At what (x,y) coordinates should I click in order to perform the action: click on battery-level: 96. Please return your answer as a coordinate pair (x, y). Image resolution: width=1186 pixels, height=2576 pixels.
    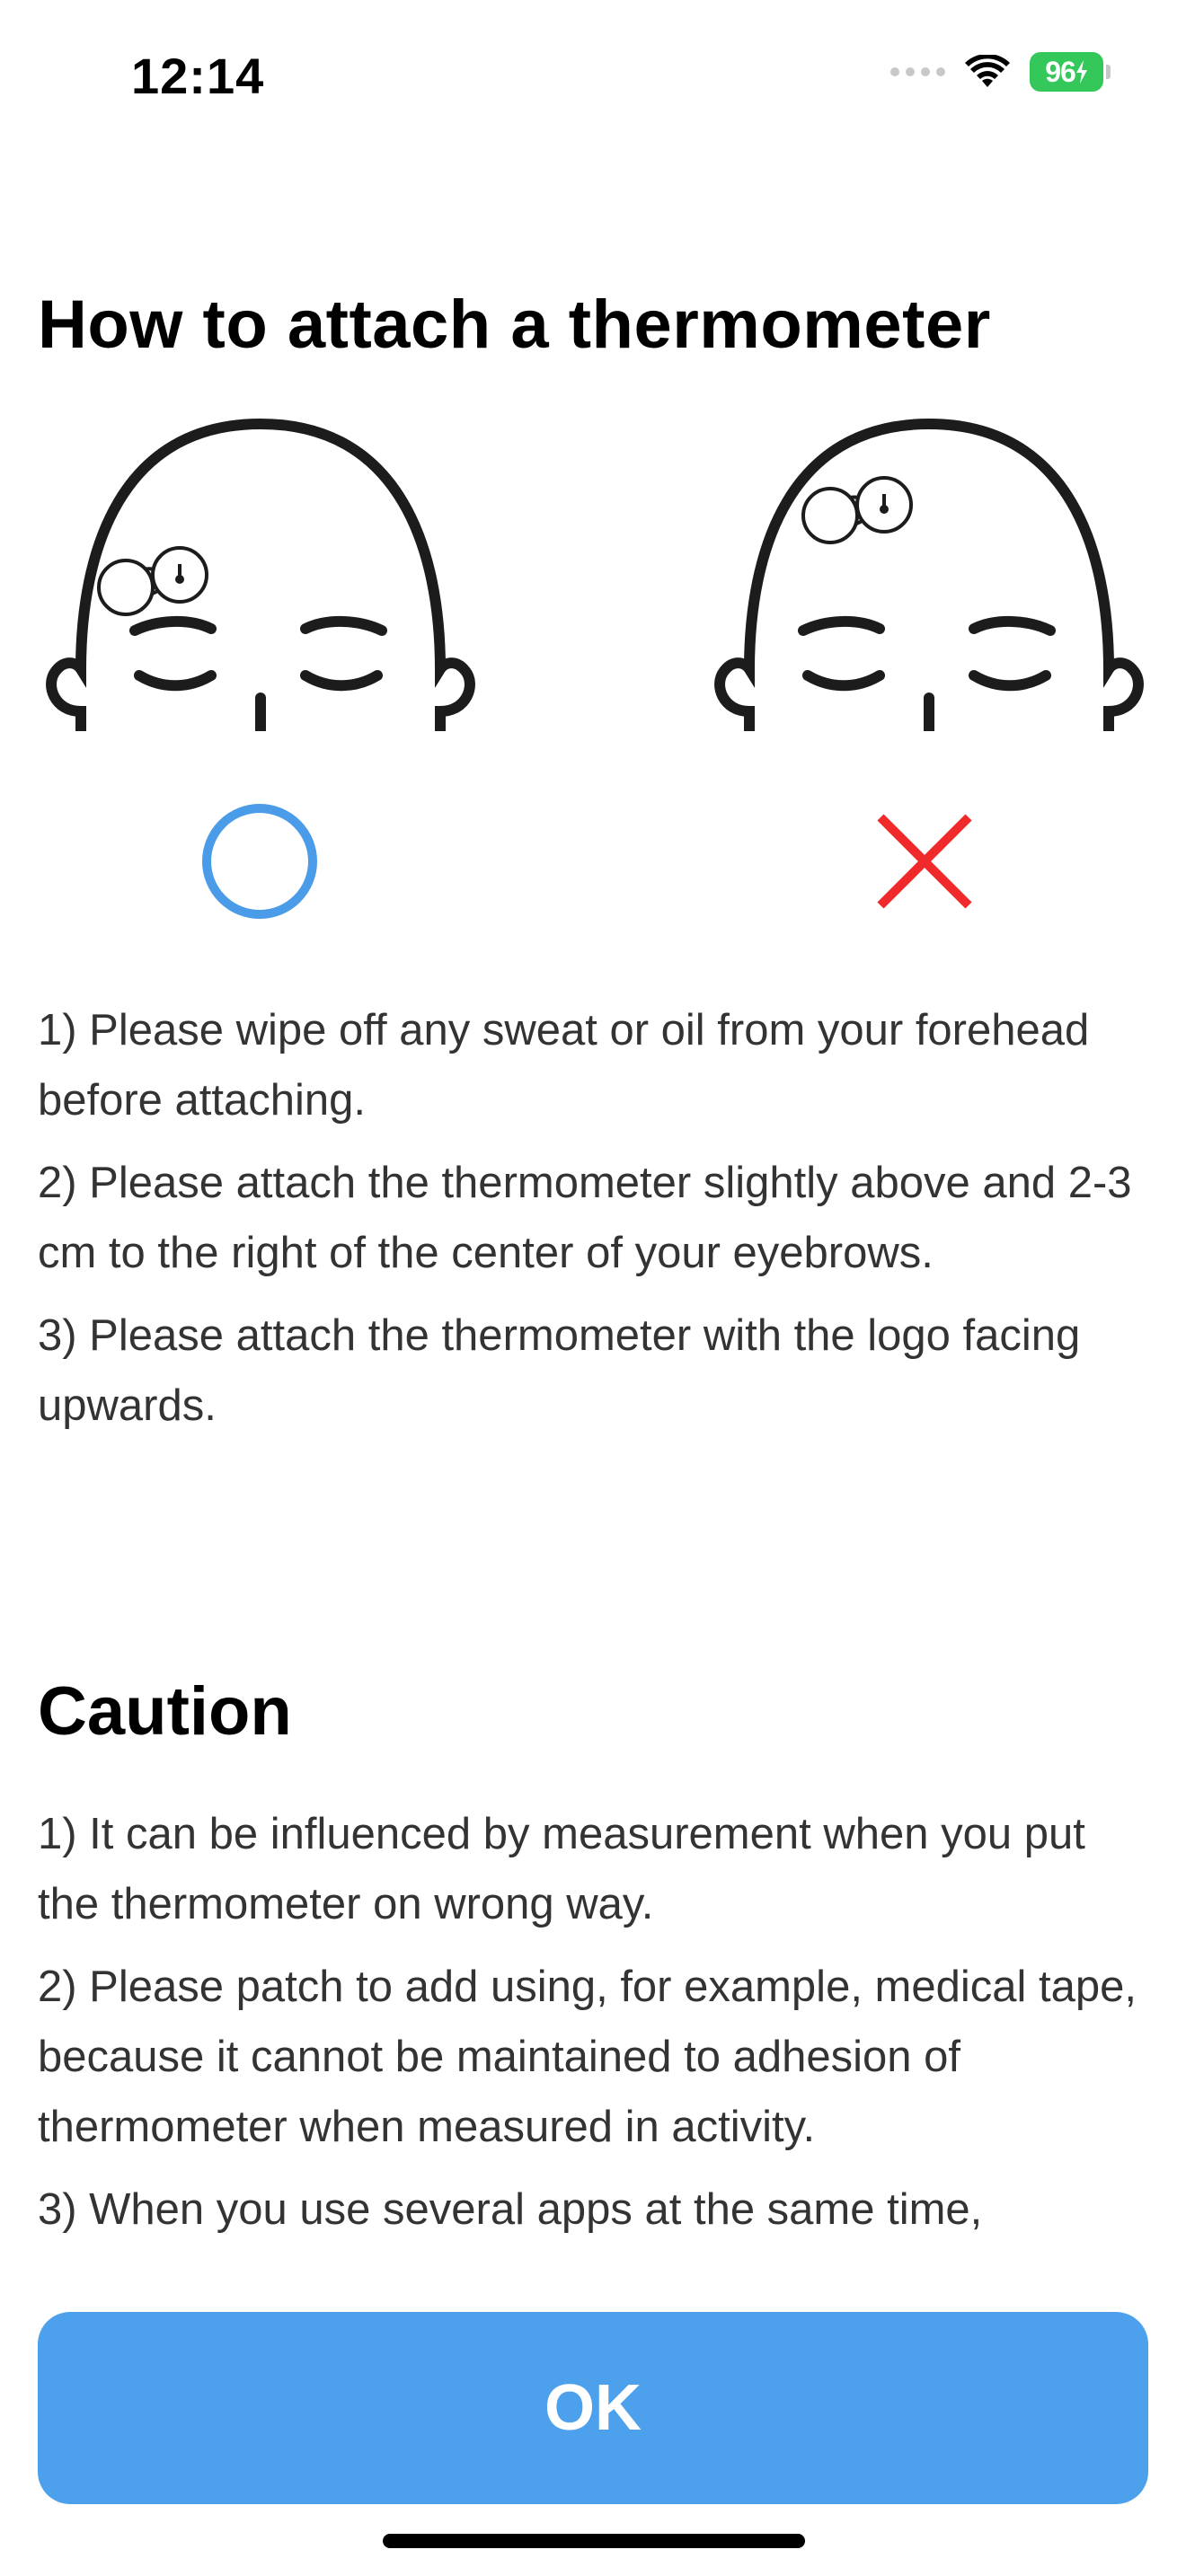
    Looking at the image, I should click on (1060, 71).